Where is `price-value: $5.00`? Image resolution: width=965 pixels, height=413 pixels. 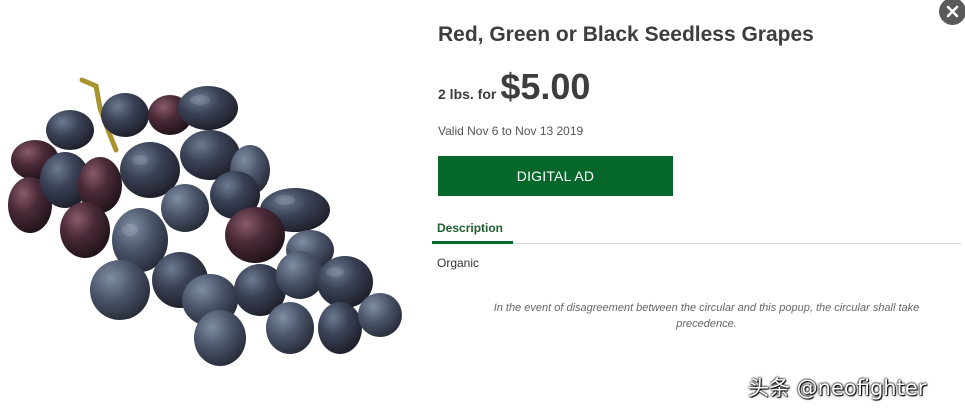 price-value: $5.00 is located at coordinates (545, 86).